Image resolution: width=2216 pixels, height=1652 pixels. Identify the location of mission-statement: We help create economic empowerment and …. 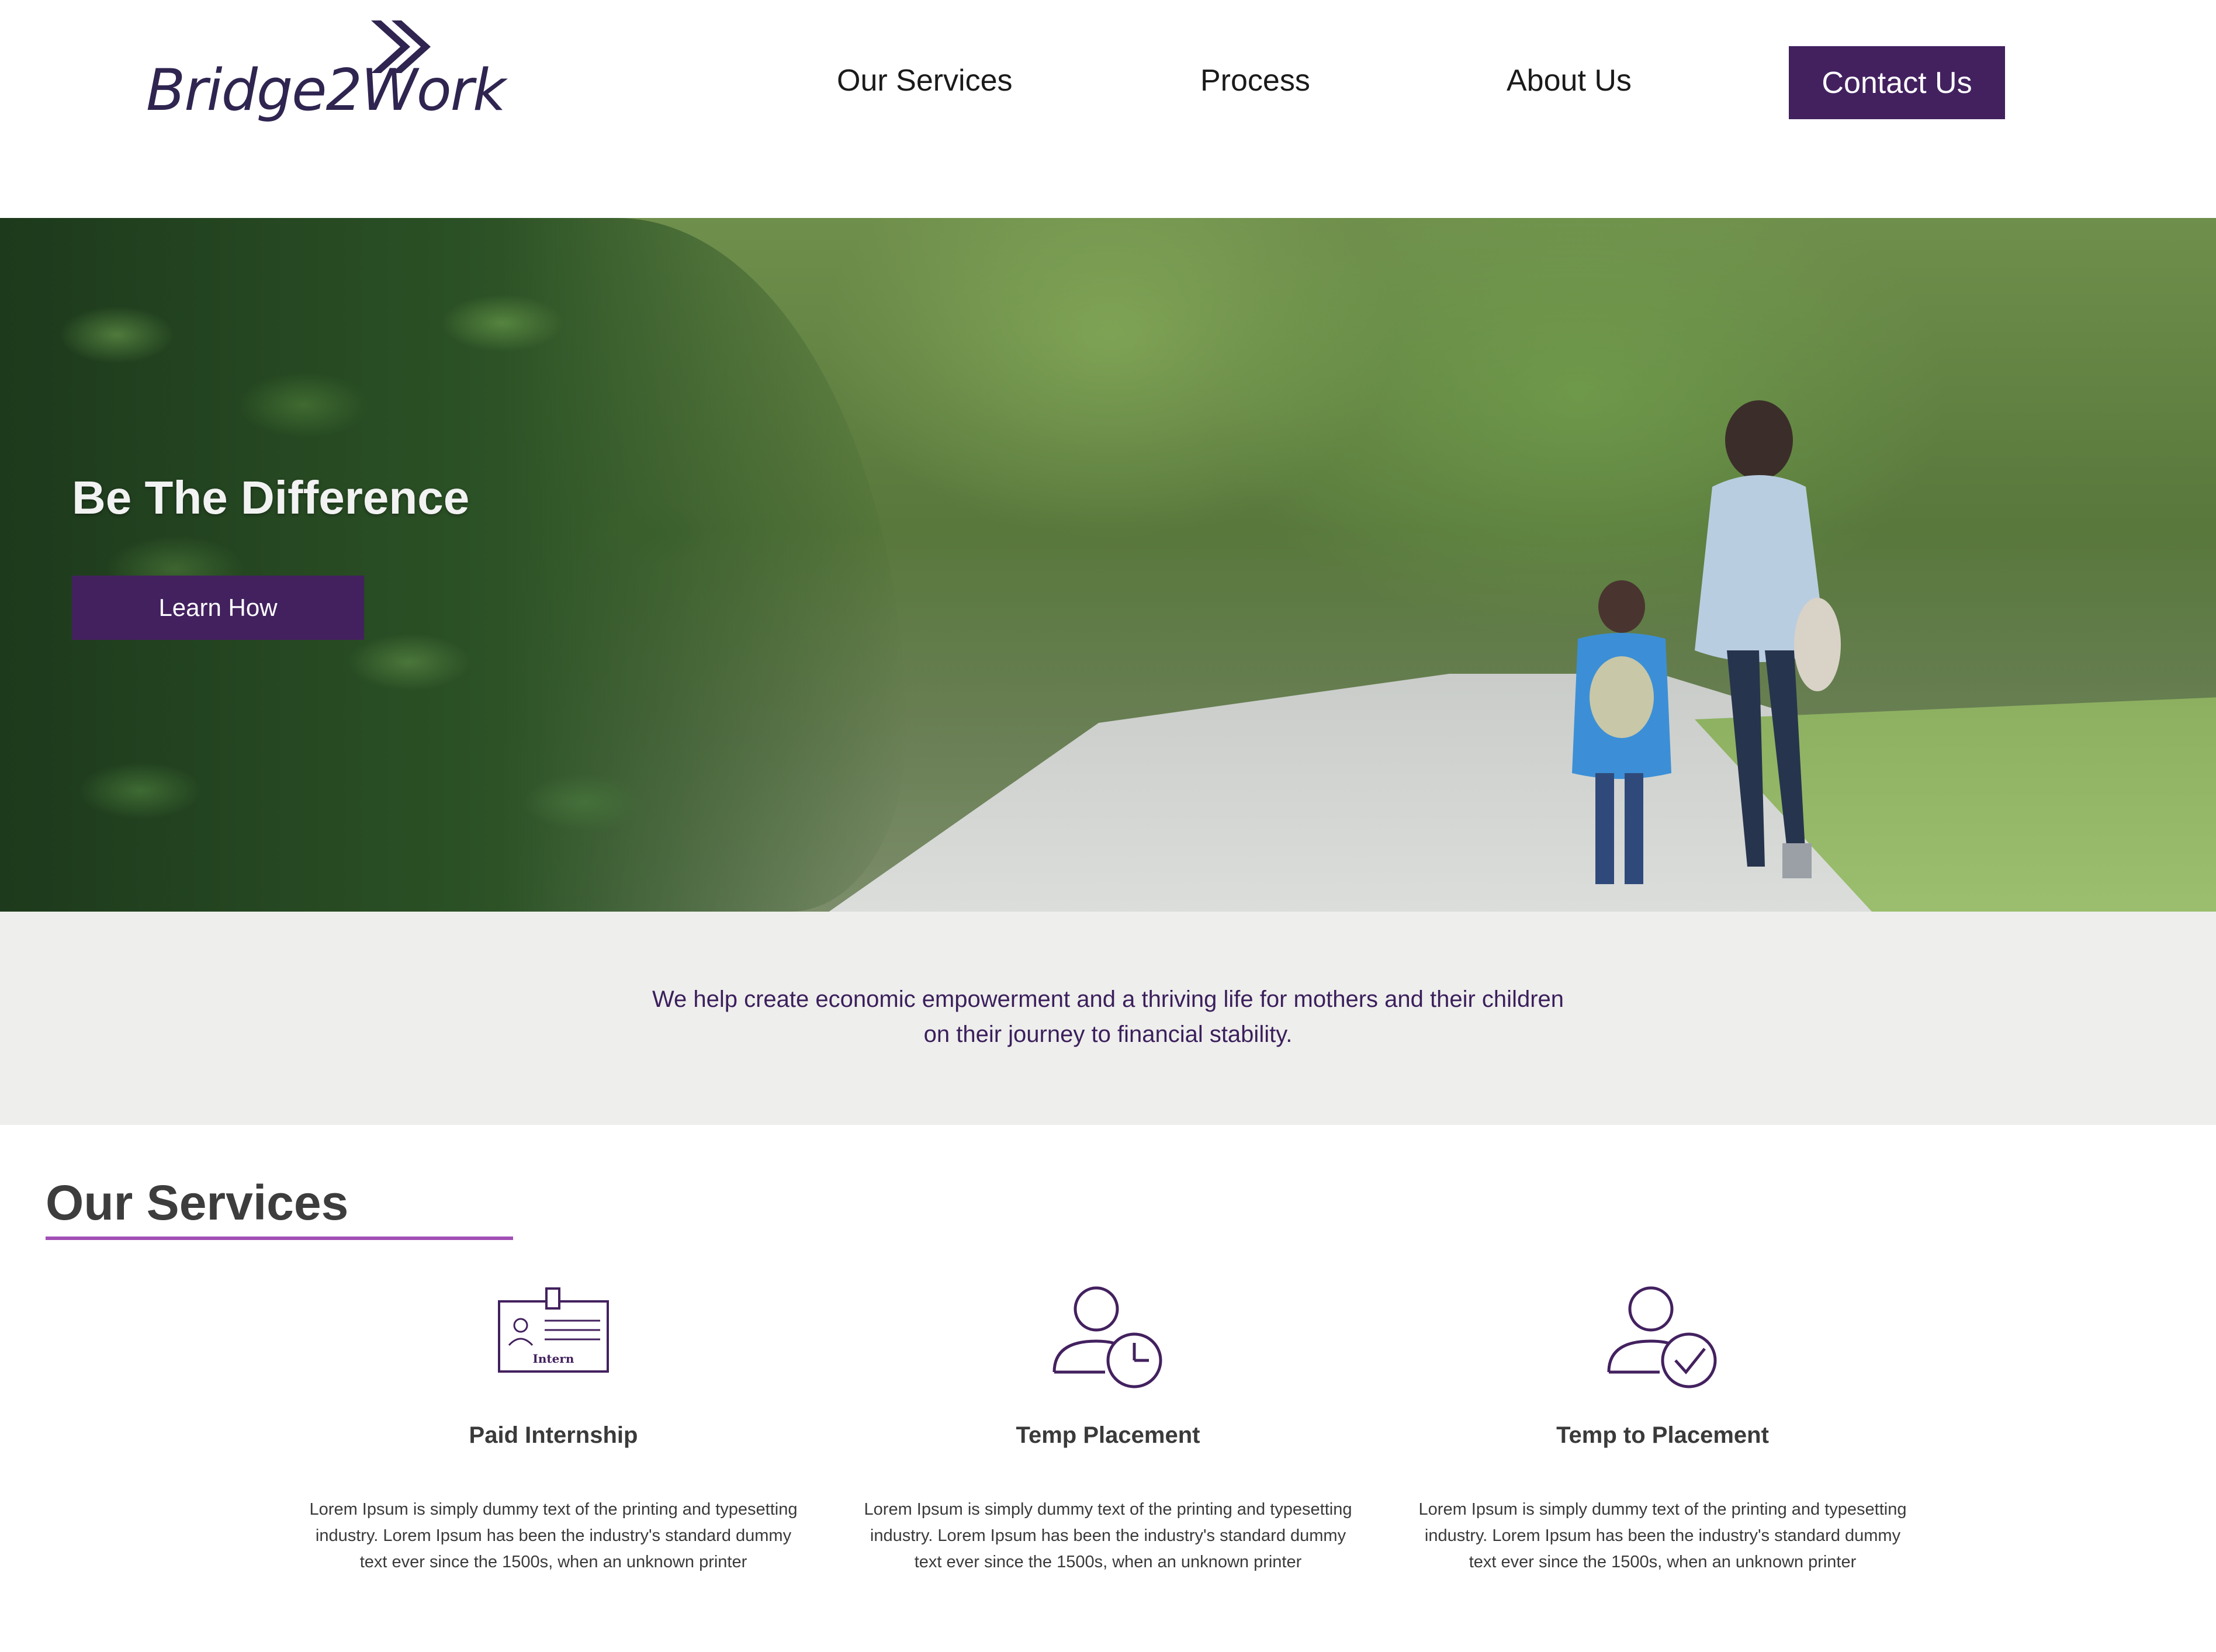
(1108, 1017).